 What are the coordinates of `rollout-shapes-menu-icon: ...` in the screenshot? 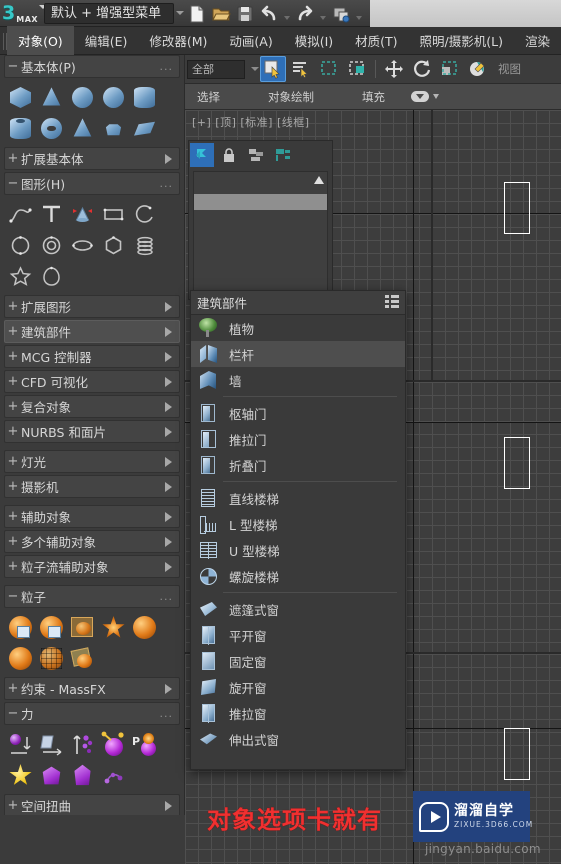 It's located at (170, 183).